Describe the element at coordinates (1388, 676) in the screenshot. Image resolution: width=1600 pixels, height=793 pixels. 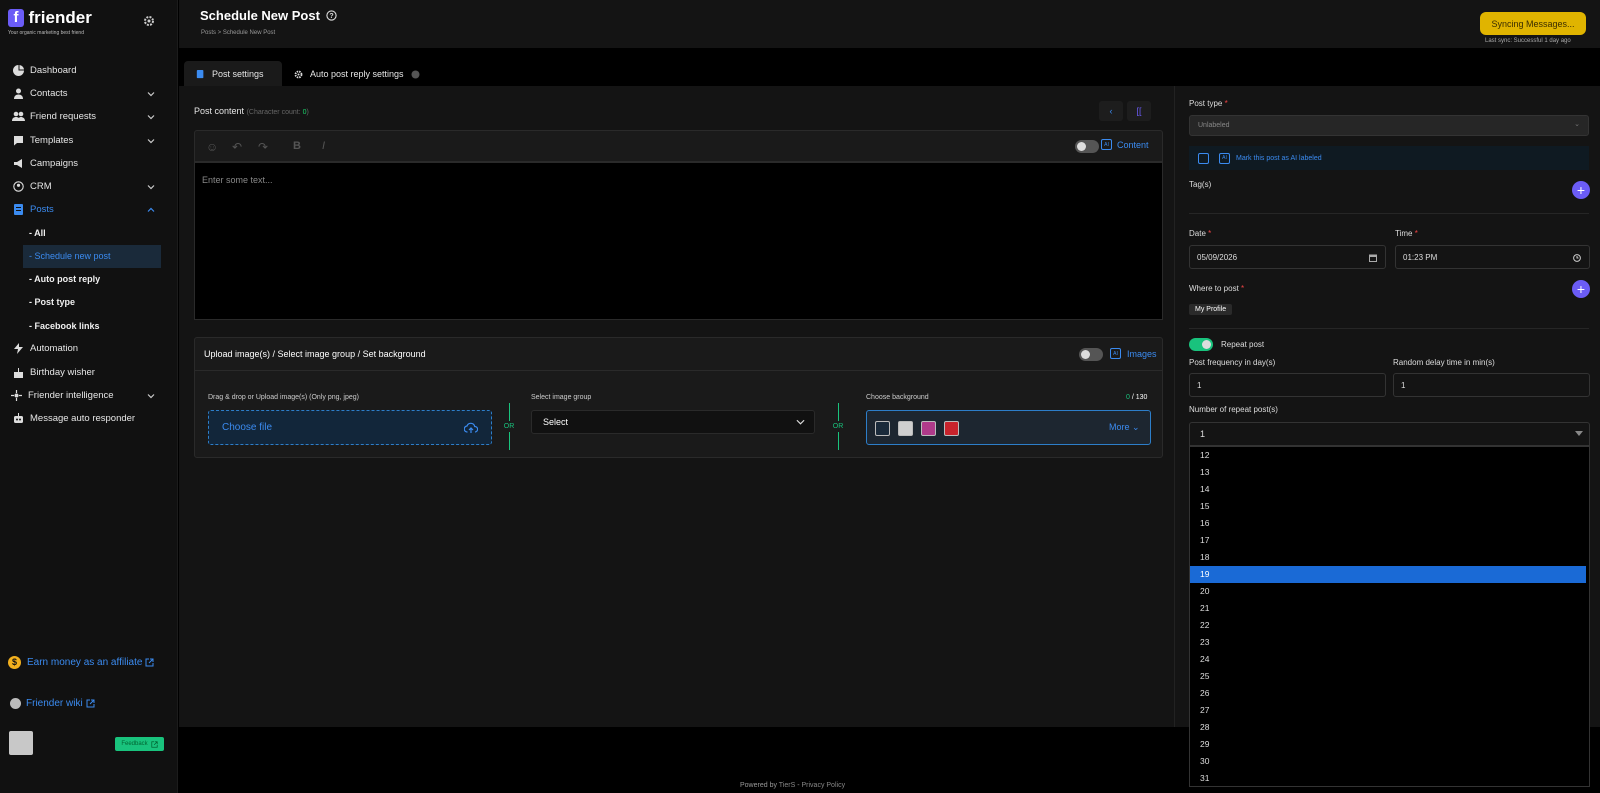
I see `dropdown-option: 25` at that location.